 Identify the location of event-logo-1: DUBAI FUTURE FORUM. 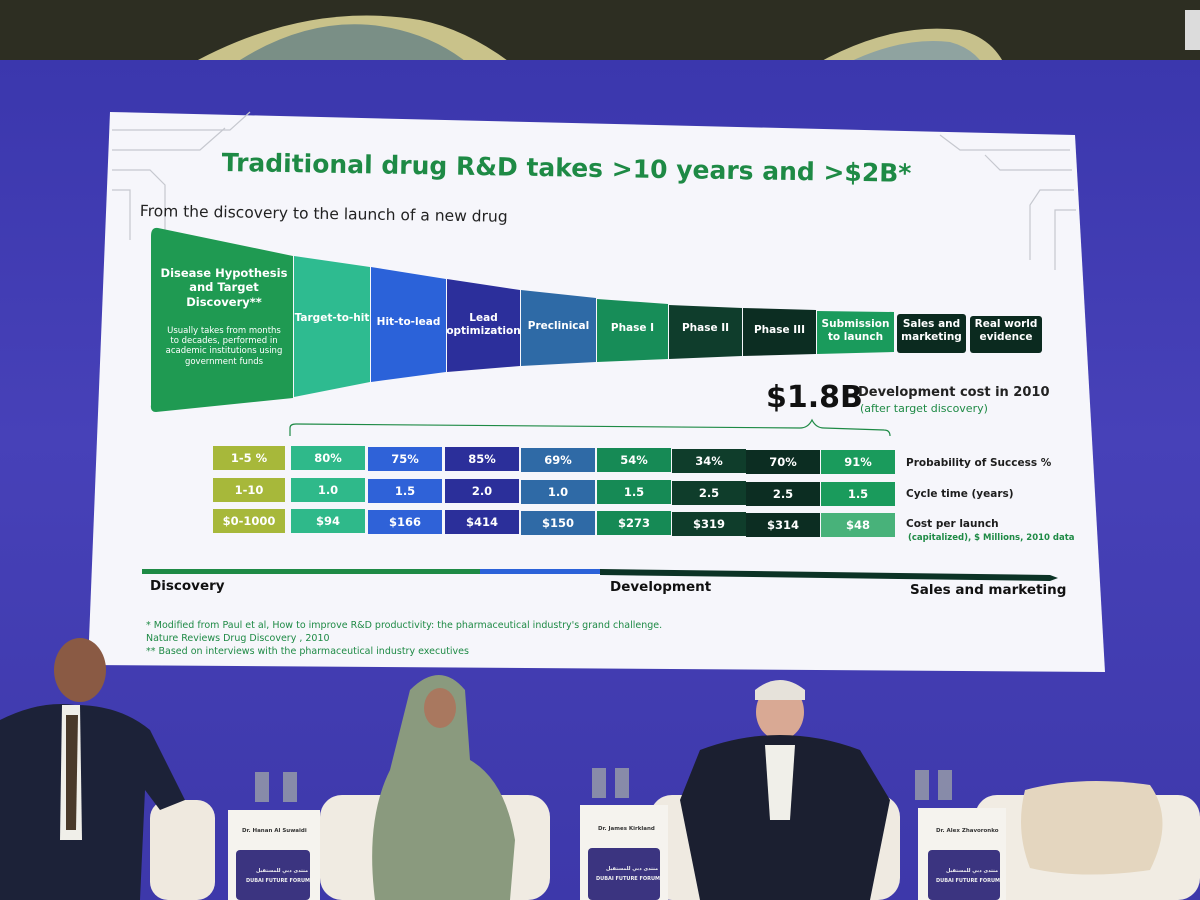
(278, 881).